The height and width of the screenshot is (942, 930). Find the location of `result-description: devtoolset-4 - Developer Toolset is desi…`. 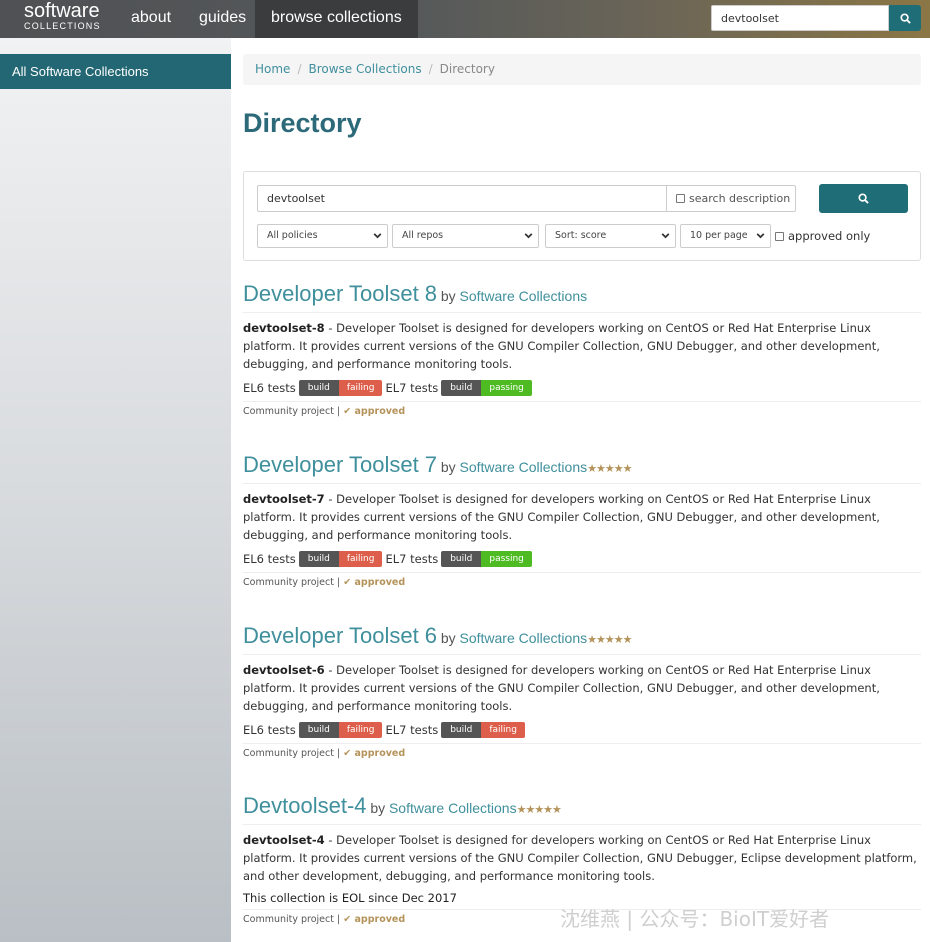

result-description: devtoolset-4 - Developer Toolset is desi… is located at coordinates (582, 858).